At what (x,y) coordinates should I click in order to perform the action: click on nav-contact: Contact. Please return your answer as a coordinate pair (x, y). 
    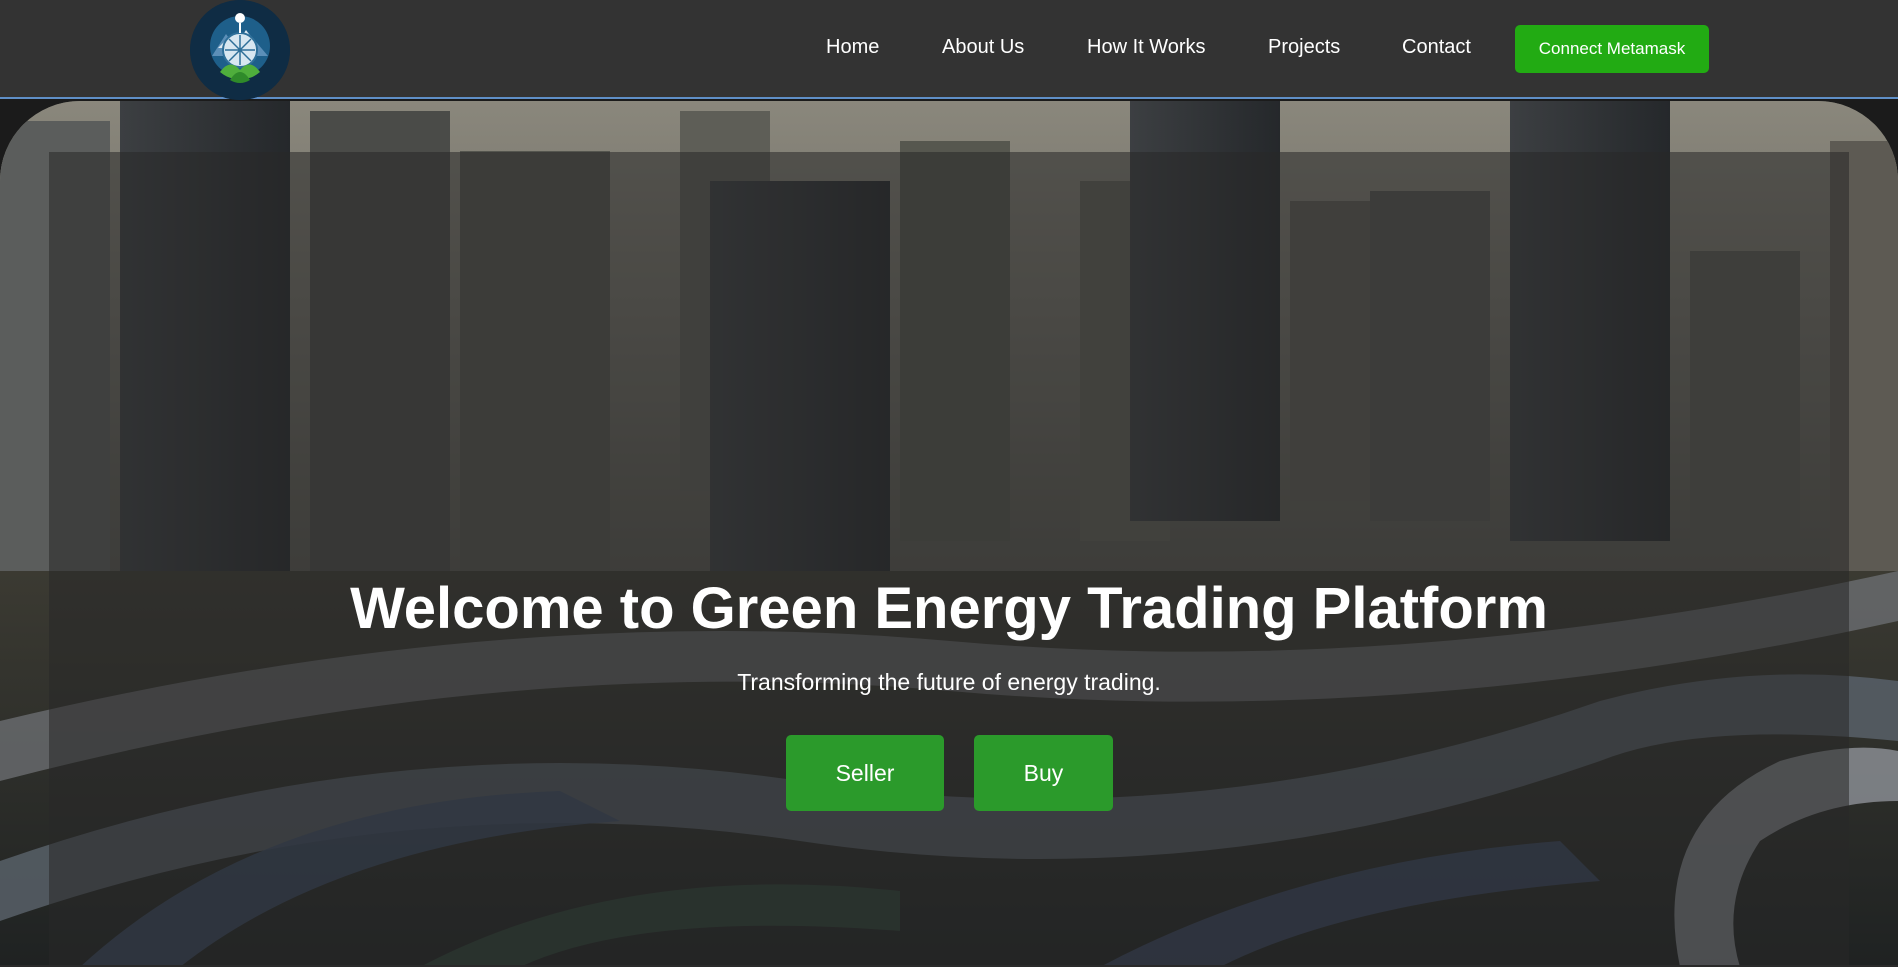
    Looking at the image, I should click on (1436, 47).